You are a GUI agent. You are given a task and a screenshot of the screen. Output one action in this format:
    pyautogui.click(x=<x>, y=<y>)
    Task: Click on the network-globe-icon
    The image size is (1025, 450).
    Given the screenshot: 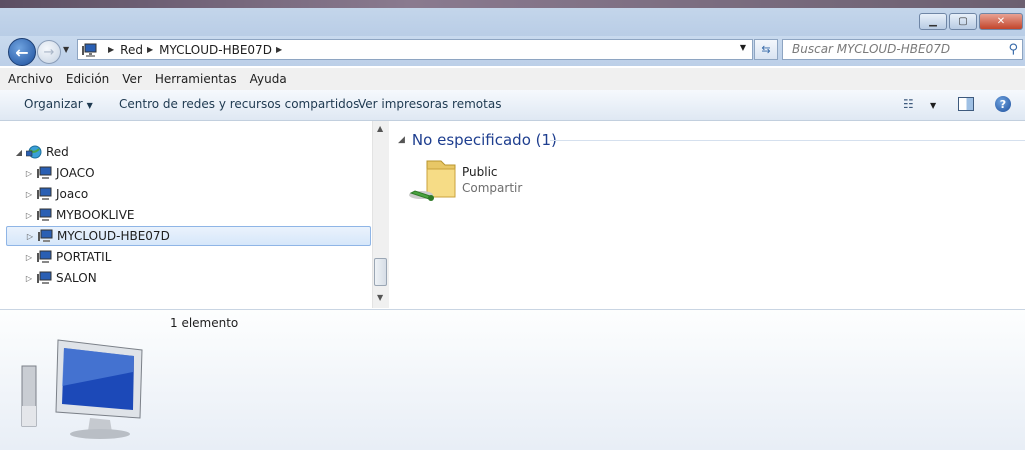 What is the action you would take?
    pyautogui.click(x=34, y=152)
    